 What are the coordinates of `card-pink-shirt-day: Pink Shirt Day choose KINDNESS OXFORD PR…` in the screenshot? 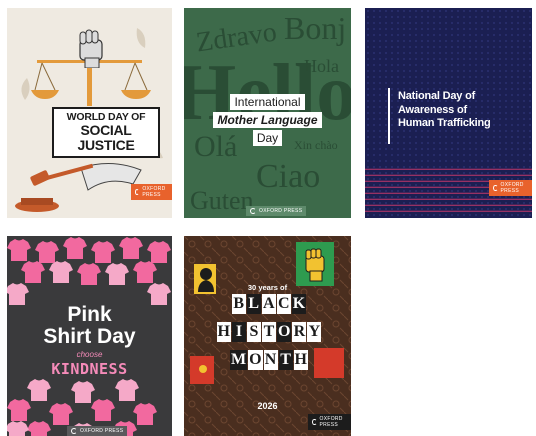 It's located at (89, 336).